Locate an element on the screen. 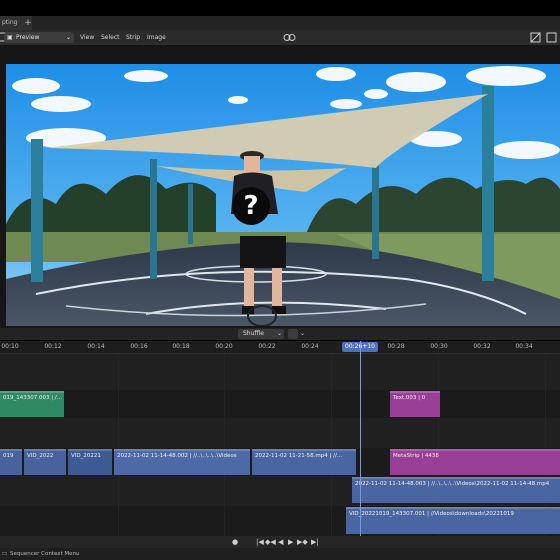 Image resolution: width=560 pixels, height=560 pixels. ruler-tick: 00:18 is located at coordinates (181, 346).